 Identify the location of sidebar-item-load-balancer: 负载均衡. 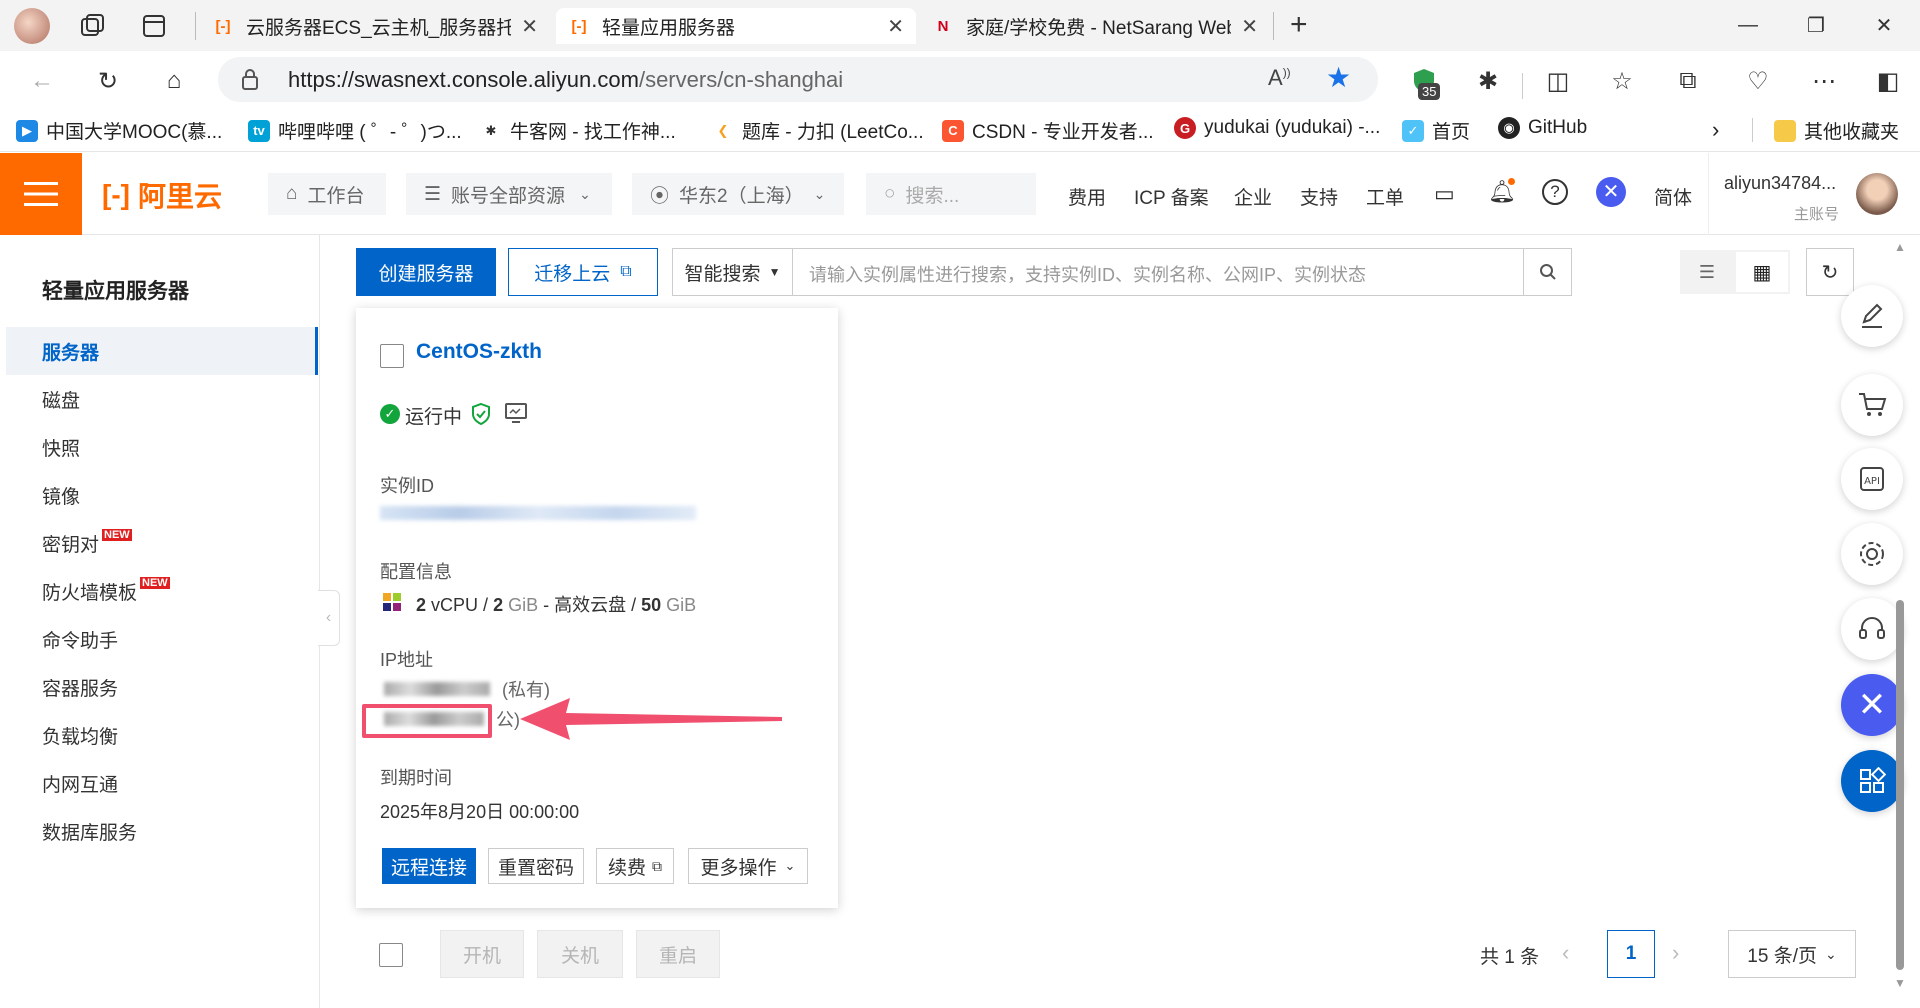
(162, 735).